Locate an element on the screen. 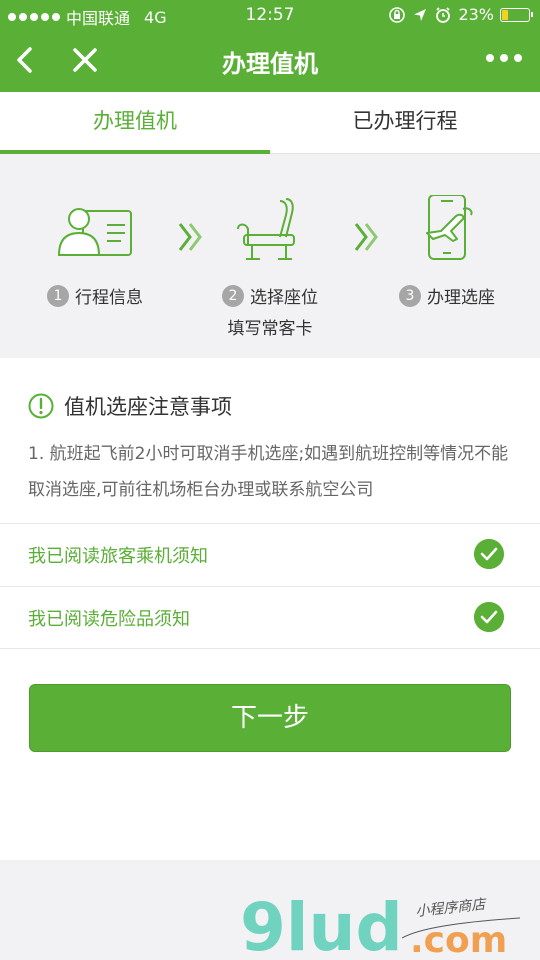 This screenshot has width=540, height=960. notice-title: 值机选座注意事项 is located at coordinates (148, 407).